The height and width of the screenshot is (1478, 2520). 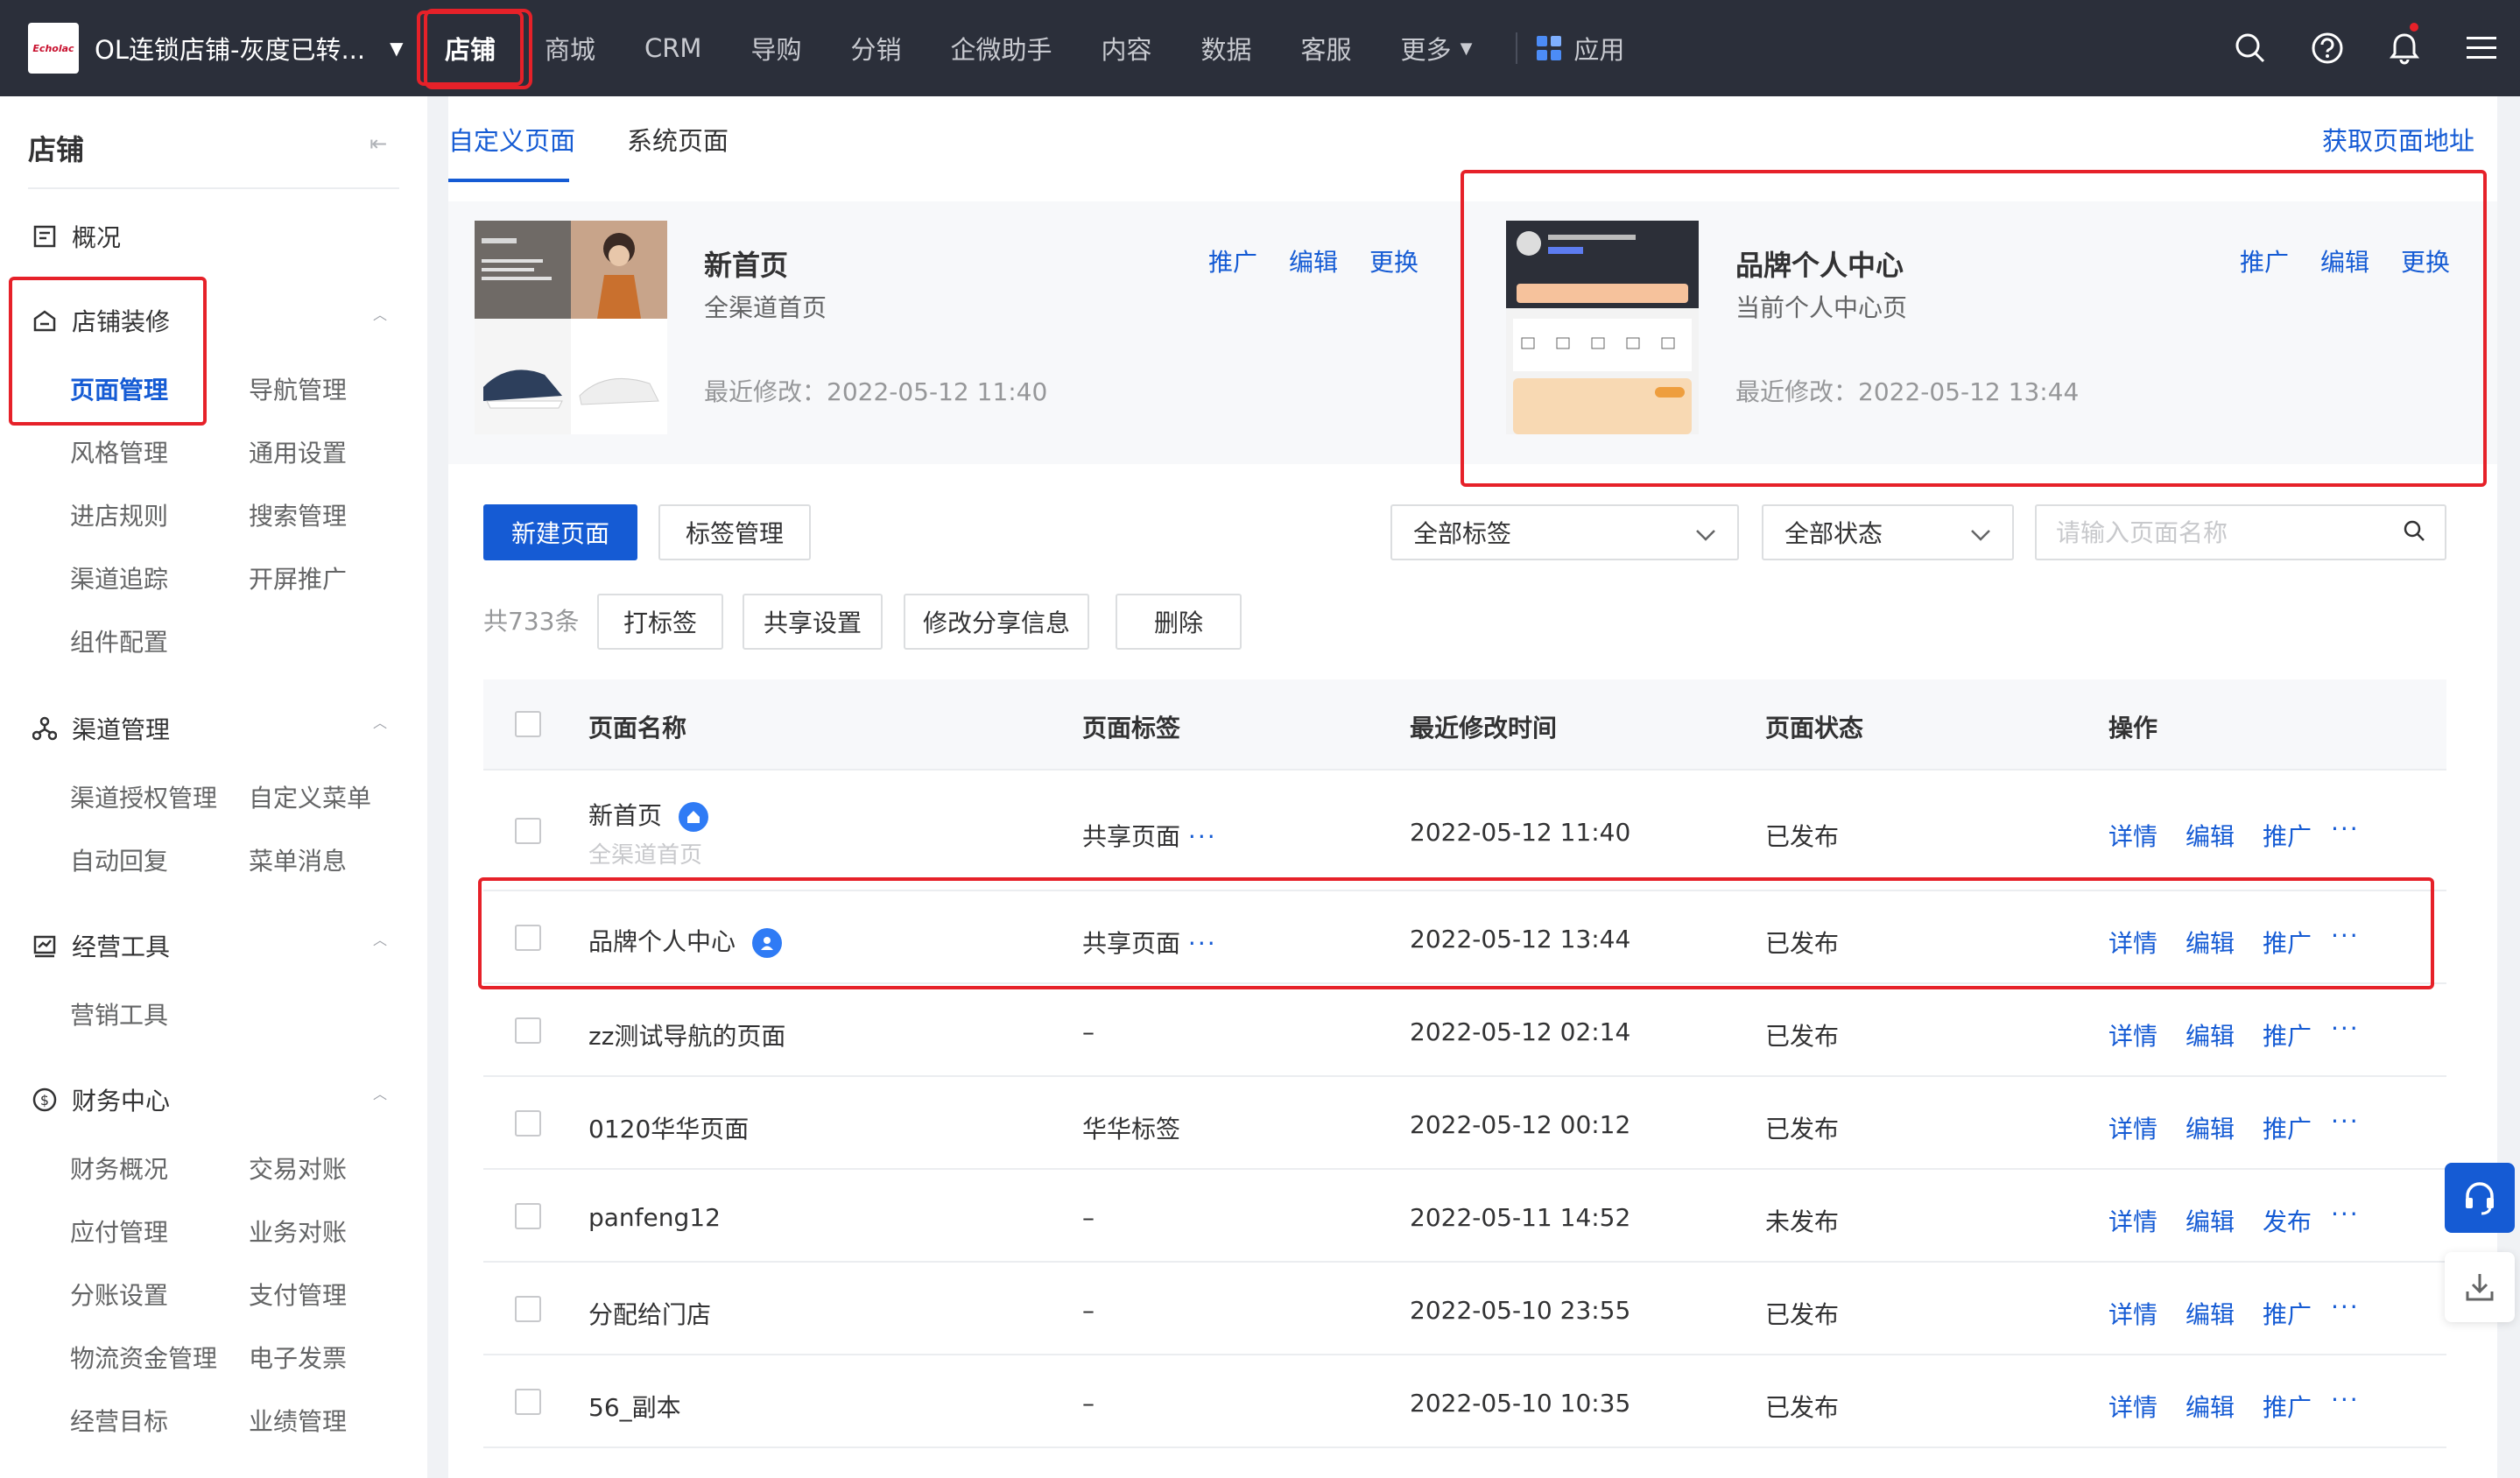 I want to click on page-name-search-input, so click(x=2222, y=532).